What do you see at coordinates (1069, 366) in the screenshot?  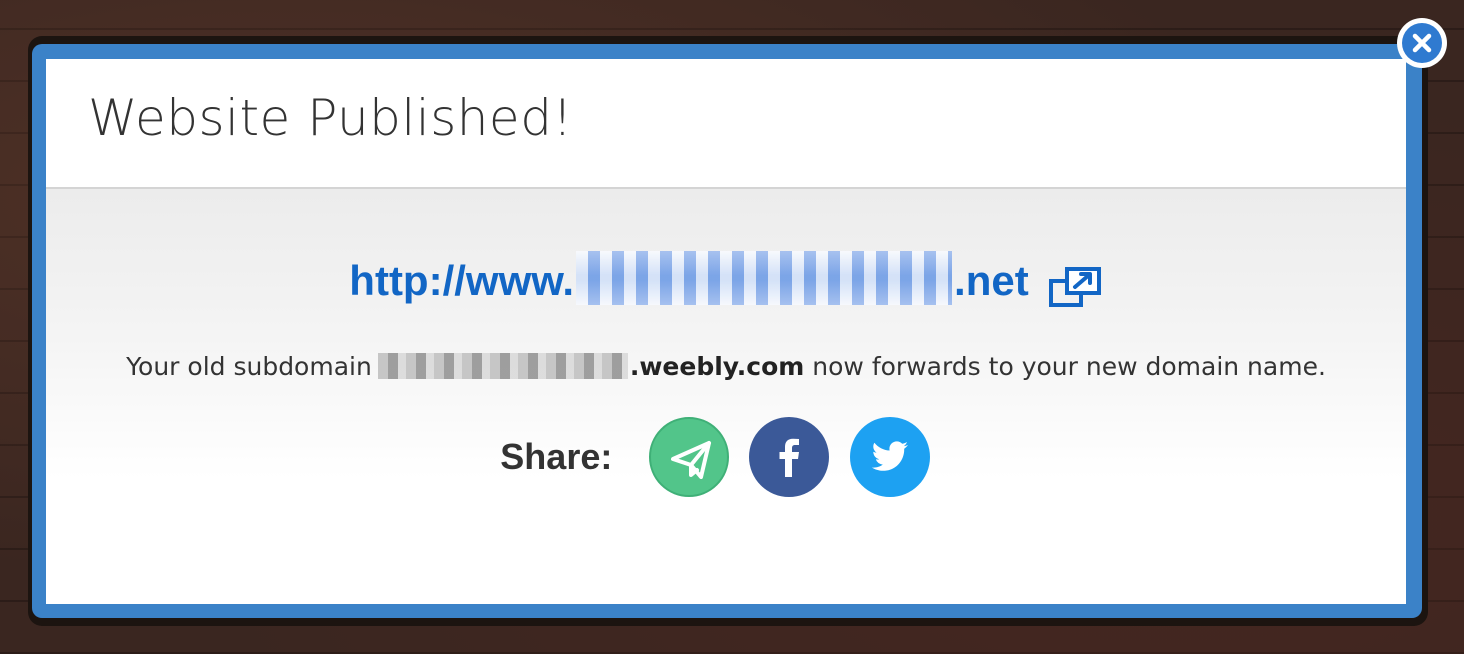 I see `forward-text-suffix: now forwards to your new domain name.` at bounding box center [1069, 366].